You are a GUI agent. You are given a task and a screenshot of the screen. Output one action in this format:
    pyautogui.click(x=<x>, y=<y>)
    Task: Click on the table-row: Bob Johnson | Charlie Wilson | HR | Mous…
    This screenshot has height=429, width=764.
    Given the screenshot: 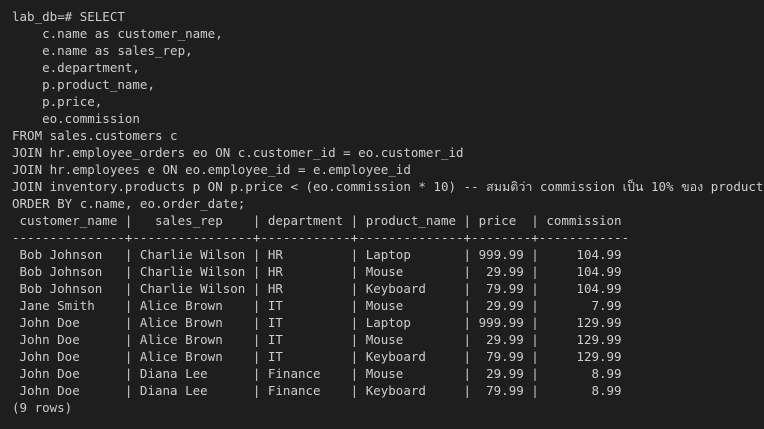 What is the action you would take?
    pyautogui.click(x=317, y=271)
    